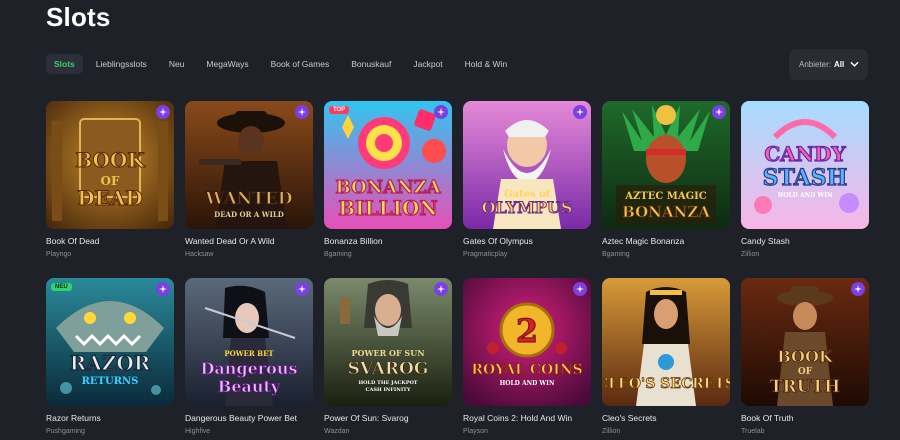  I want to click on game-name: Wanted Dead Or A Wild, so click(229, 241).